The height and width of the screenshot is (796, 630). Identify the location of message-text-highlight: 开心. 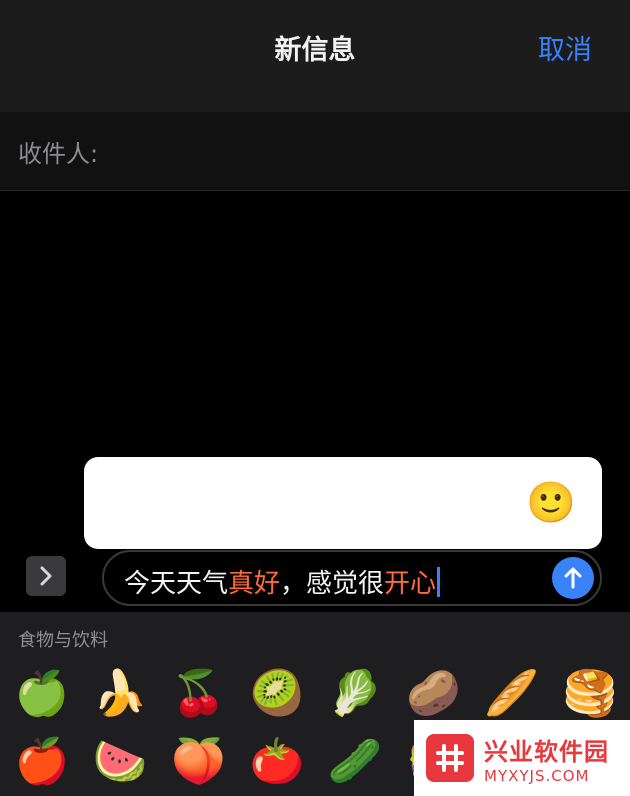
(410, 584).